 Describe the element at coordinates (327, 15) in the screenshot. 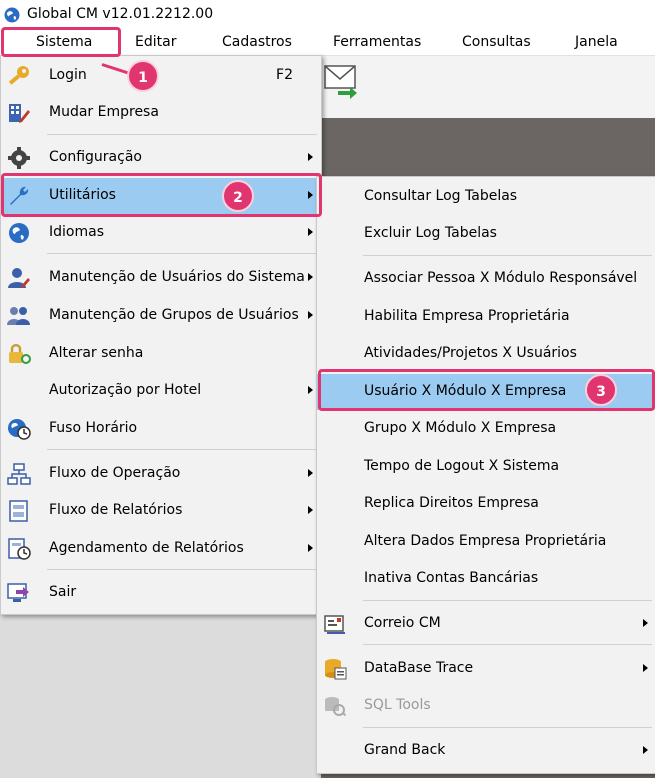

I see `title-bar: Global CM v12.01.2212.00` at that location.